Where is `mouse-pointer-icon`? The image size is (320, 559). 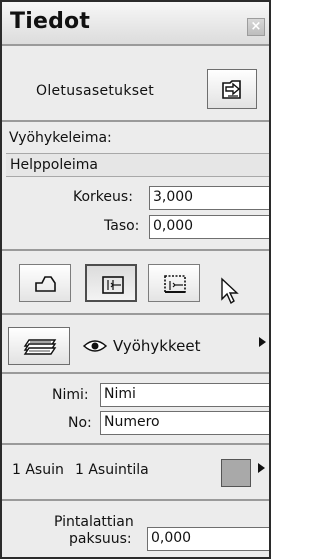
mouse-pointer-icon is located at coordinates (230, 291).